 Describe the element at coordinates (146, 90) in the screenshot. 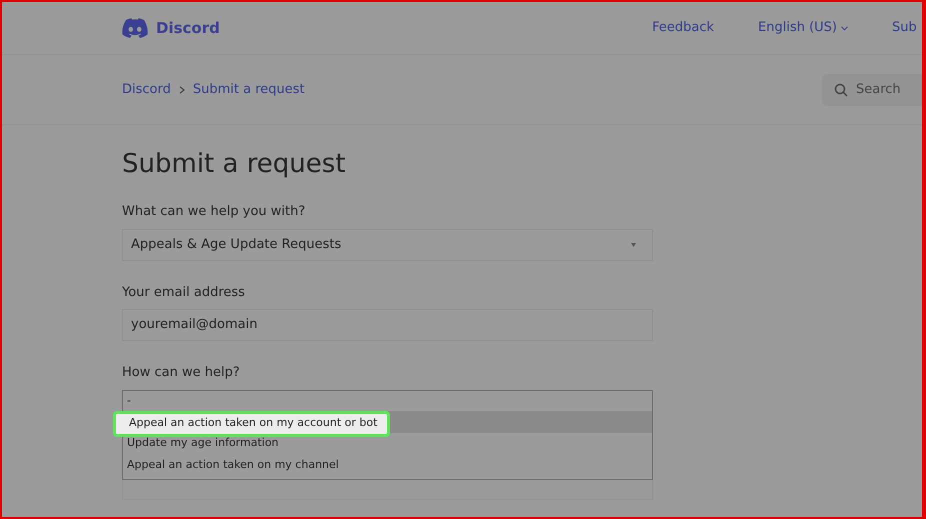

I see `breadcrumb-link: Discord` at that location.